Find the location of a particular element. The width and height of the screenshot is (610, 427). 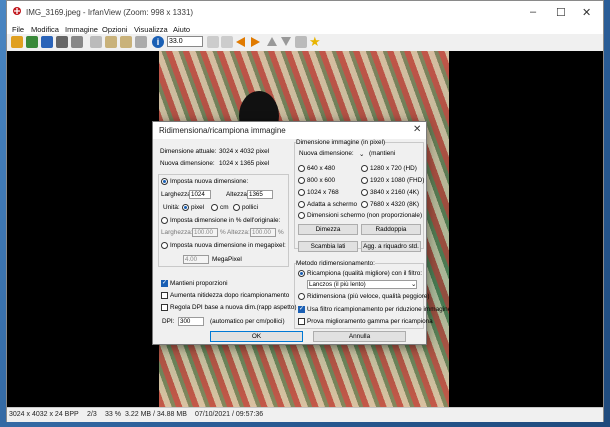

print-icon is located at coordinates (62, 42).